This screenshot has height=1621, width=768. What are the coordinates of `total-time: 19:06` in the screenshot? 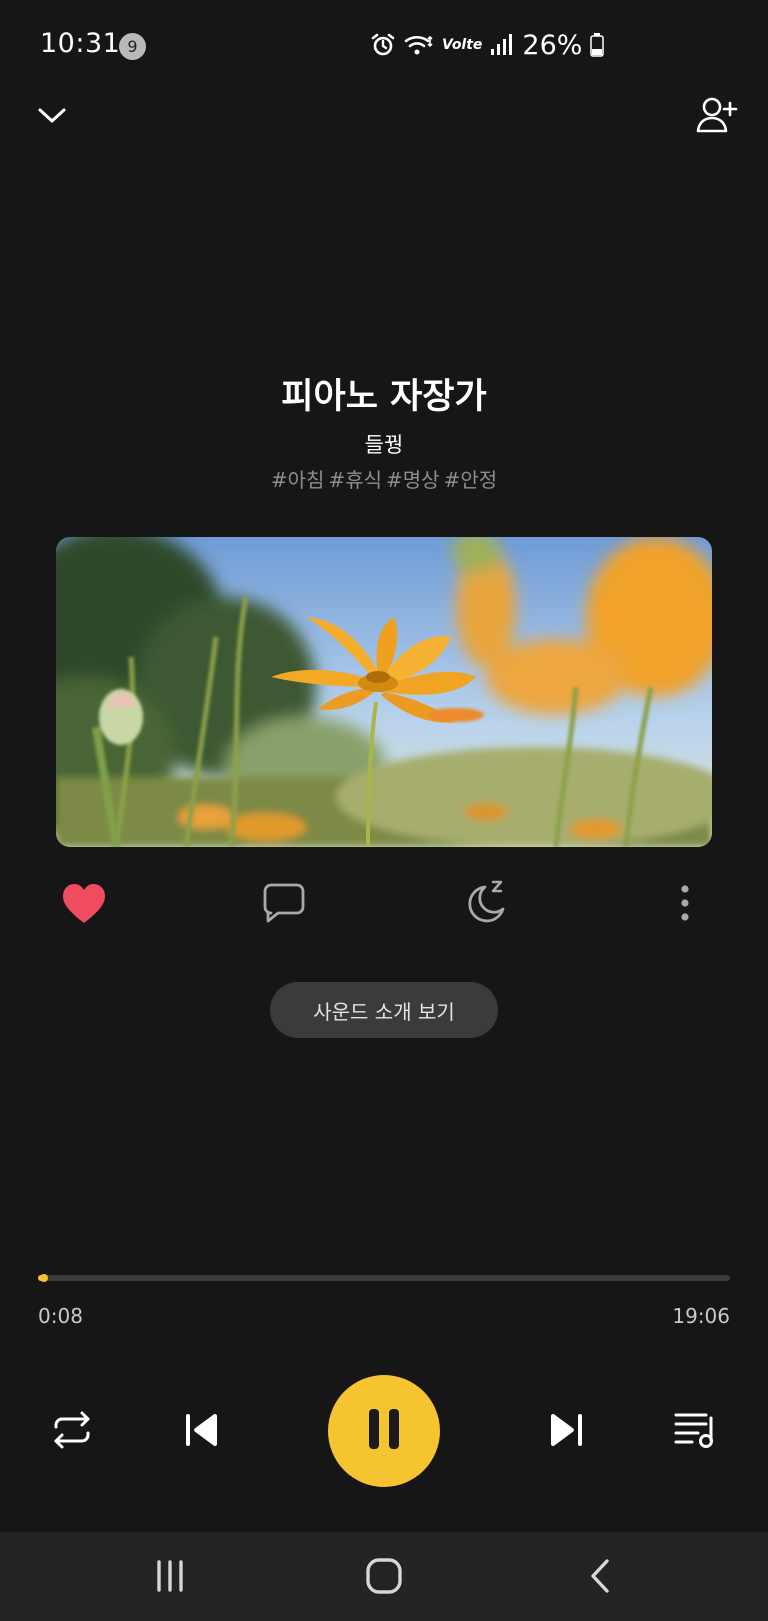 It's located at (701, 1316).